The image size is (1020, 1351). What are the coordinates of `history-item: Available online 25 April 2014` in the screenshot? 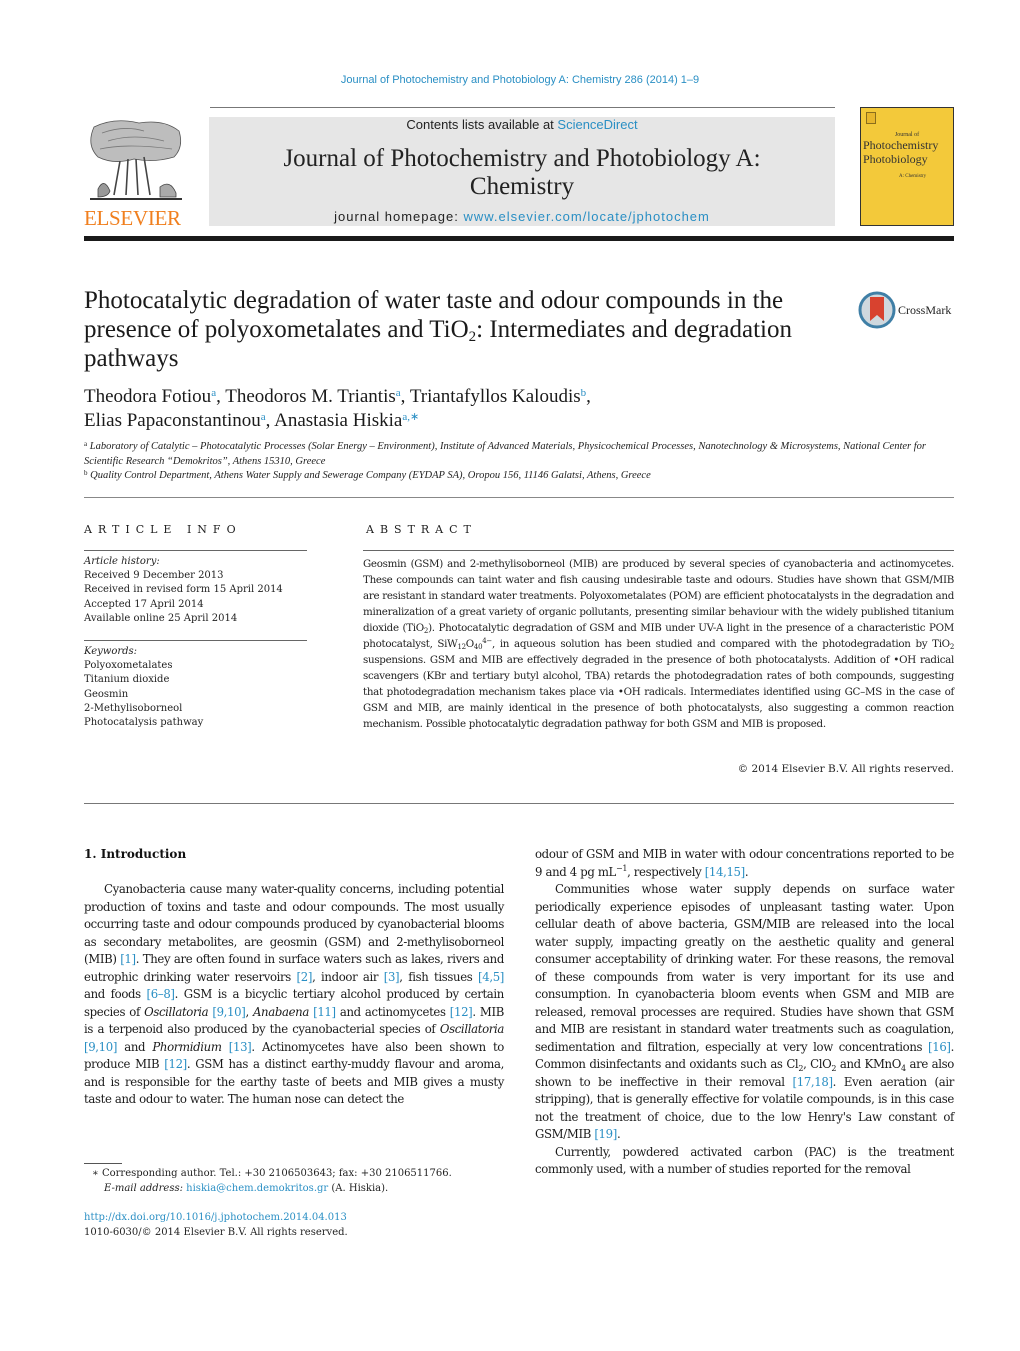 It's located at (161, 618).